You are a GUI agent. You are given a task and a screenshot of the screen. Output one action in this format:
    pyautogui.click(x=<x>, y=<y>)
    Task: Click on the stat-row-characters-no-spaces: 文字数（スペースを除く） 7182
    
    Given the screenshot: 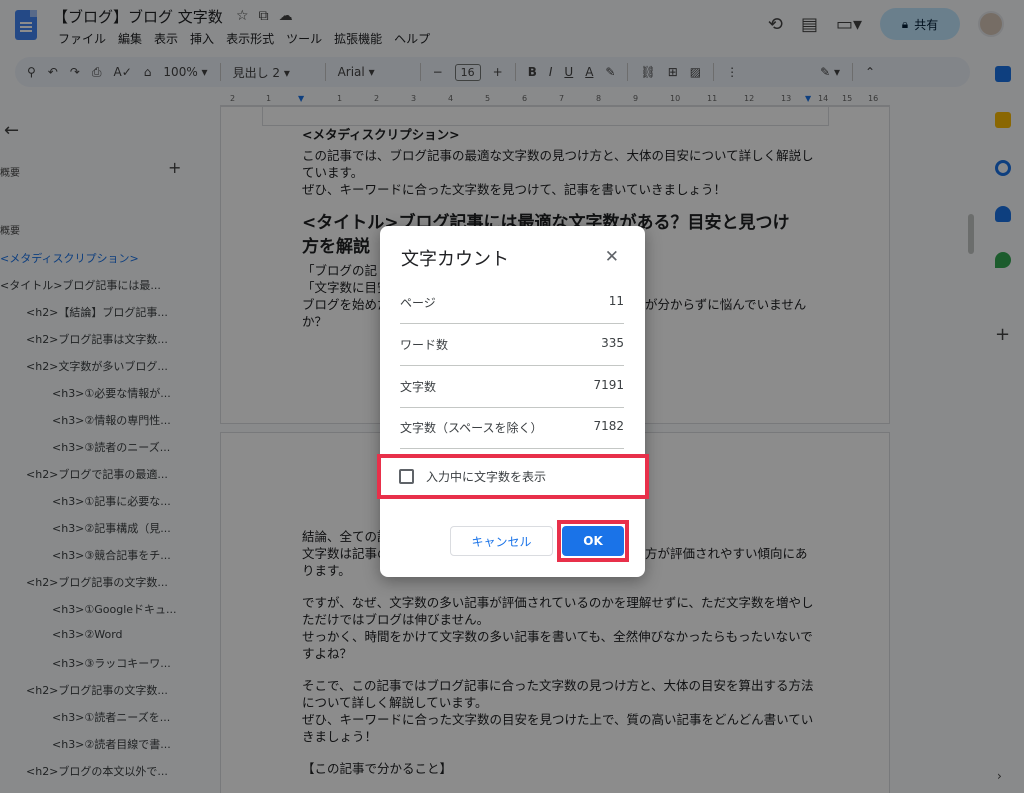 What is the action you would take?
    pyautogui.click(x=512, y=428)
    